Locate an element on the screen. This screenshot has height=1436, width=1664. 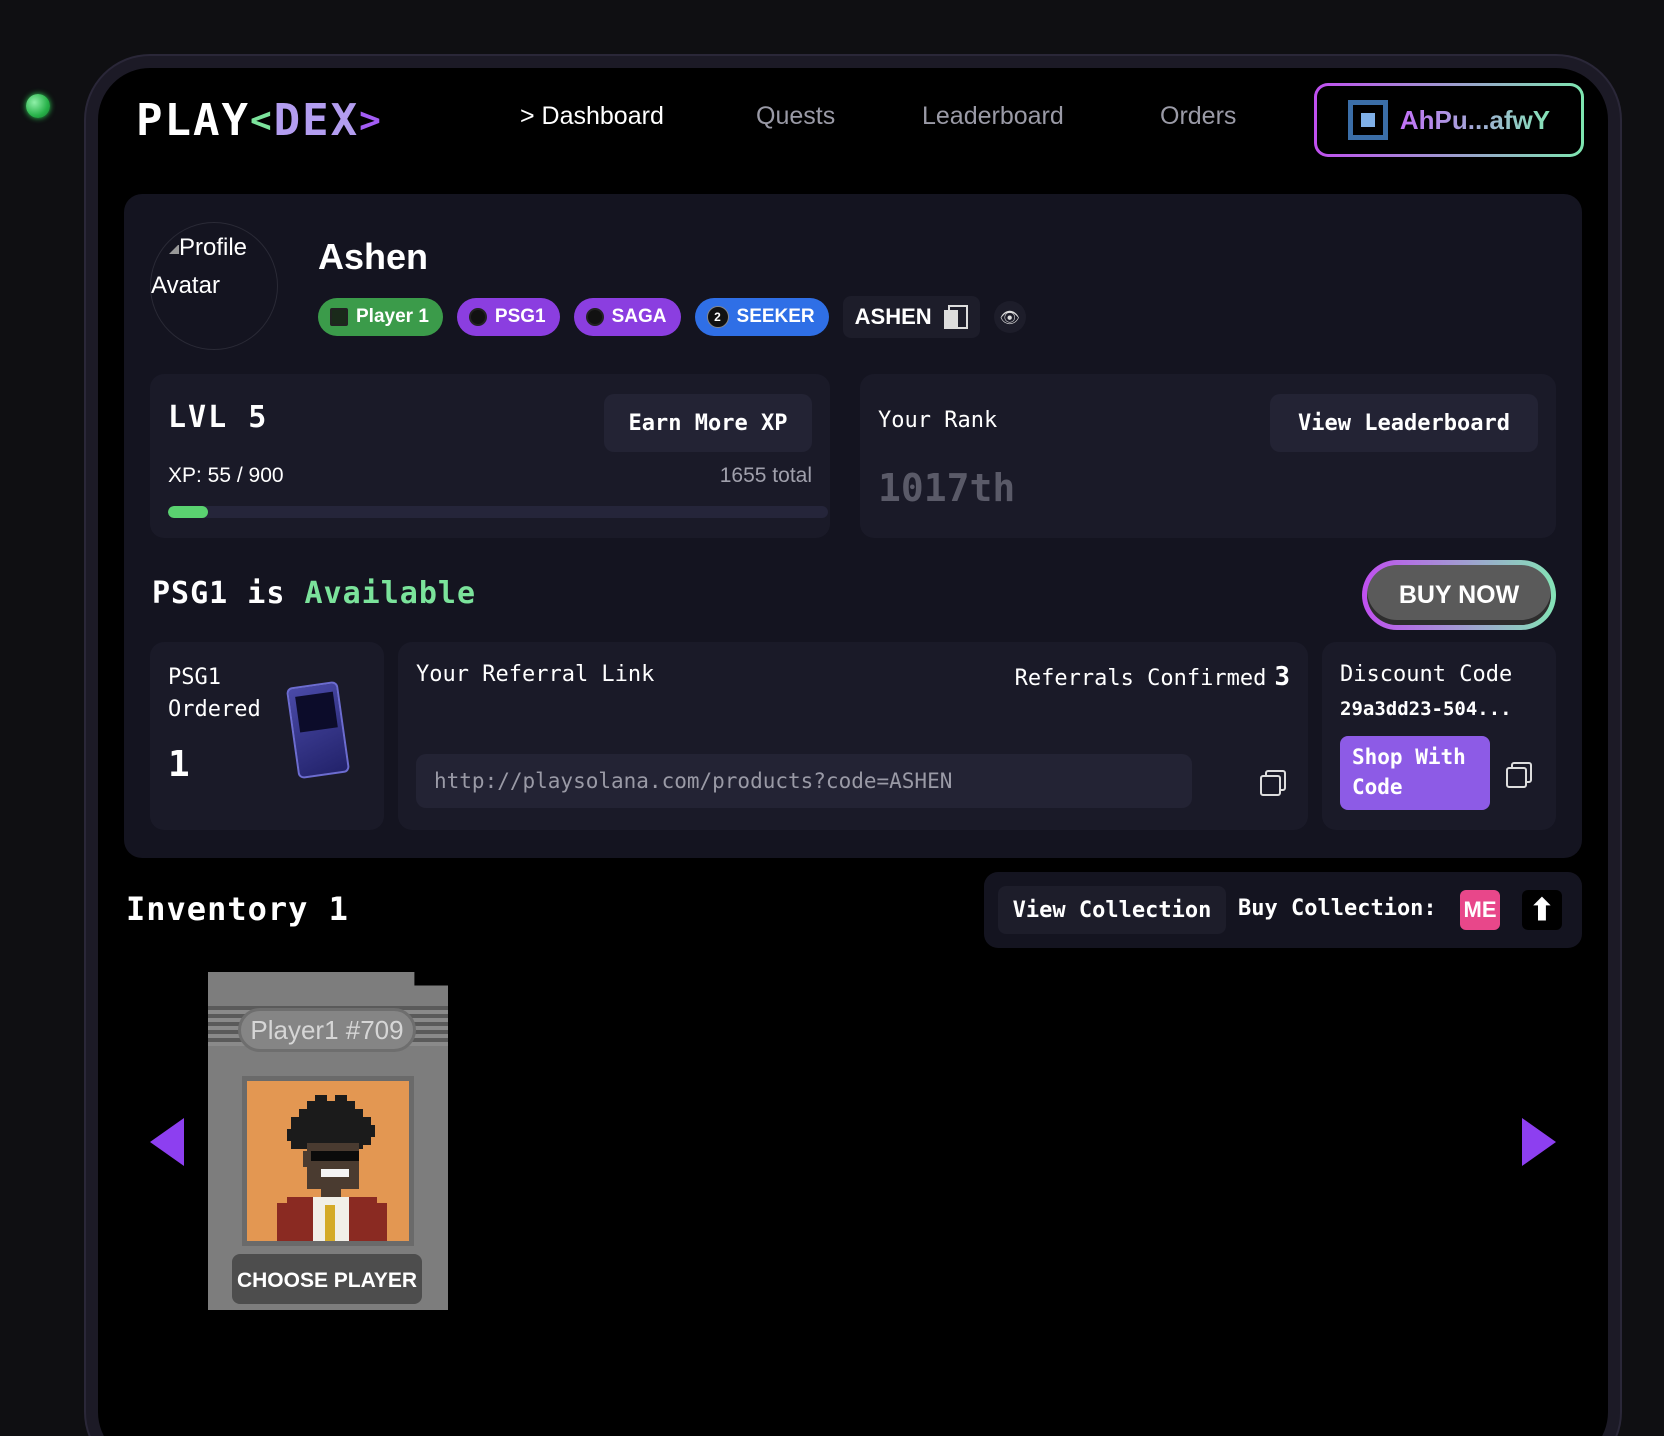
eye-icon: 👁 is located at coordinates (1009, 317).